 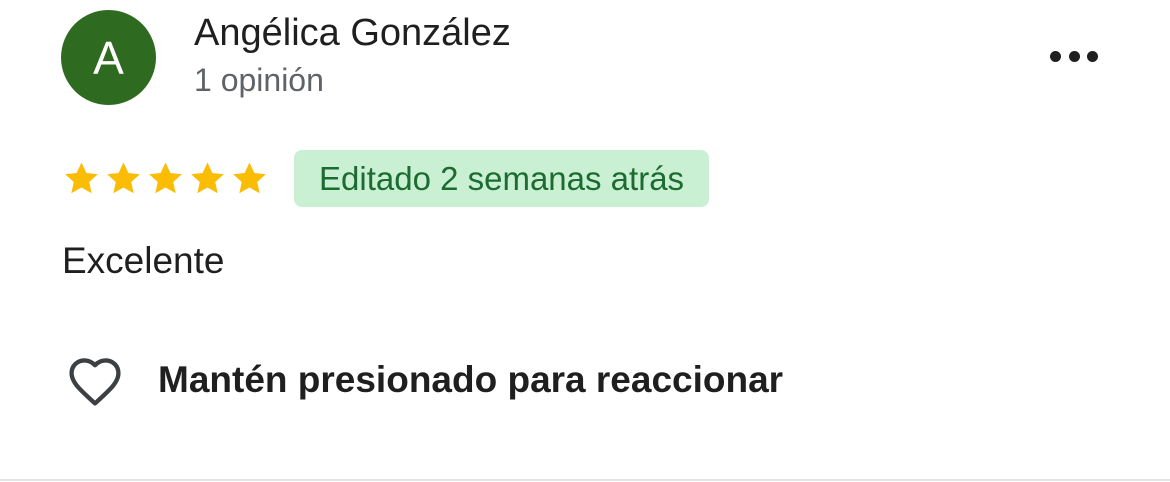 What do you see at coordinates (471, 379) in the screenshot?
I see `react-label: Mantén presionado para reaccionar` at bounding box center [471, 379].